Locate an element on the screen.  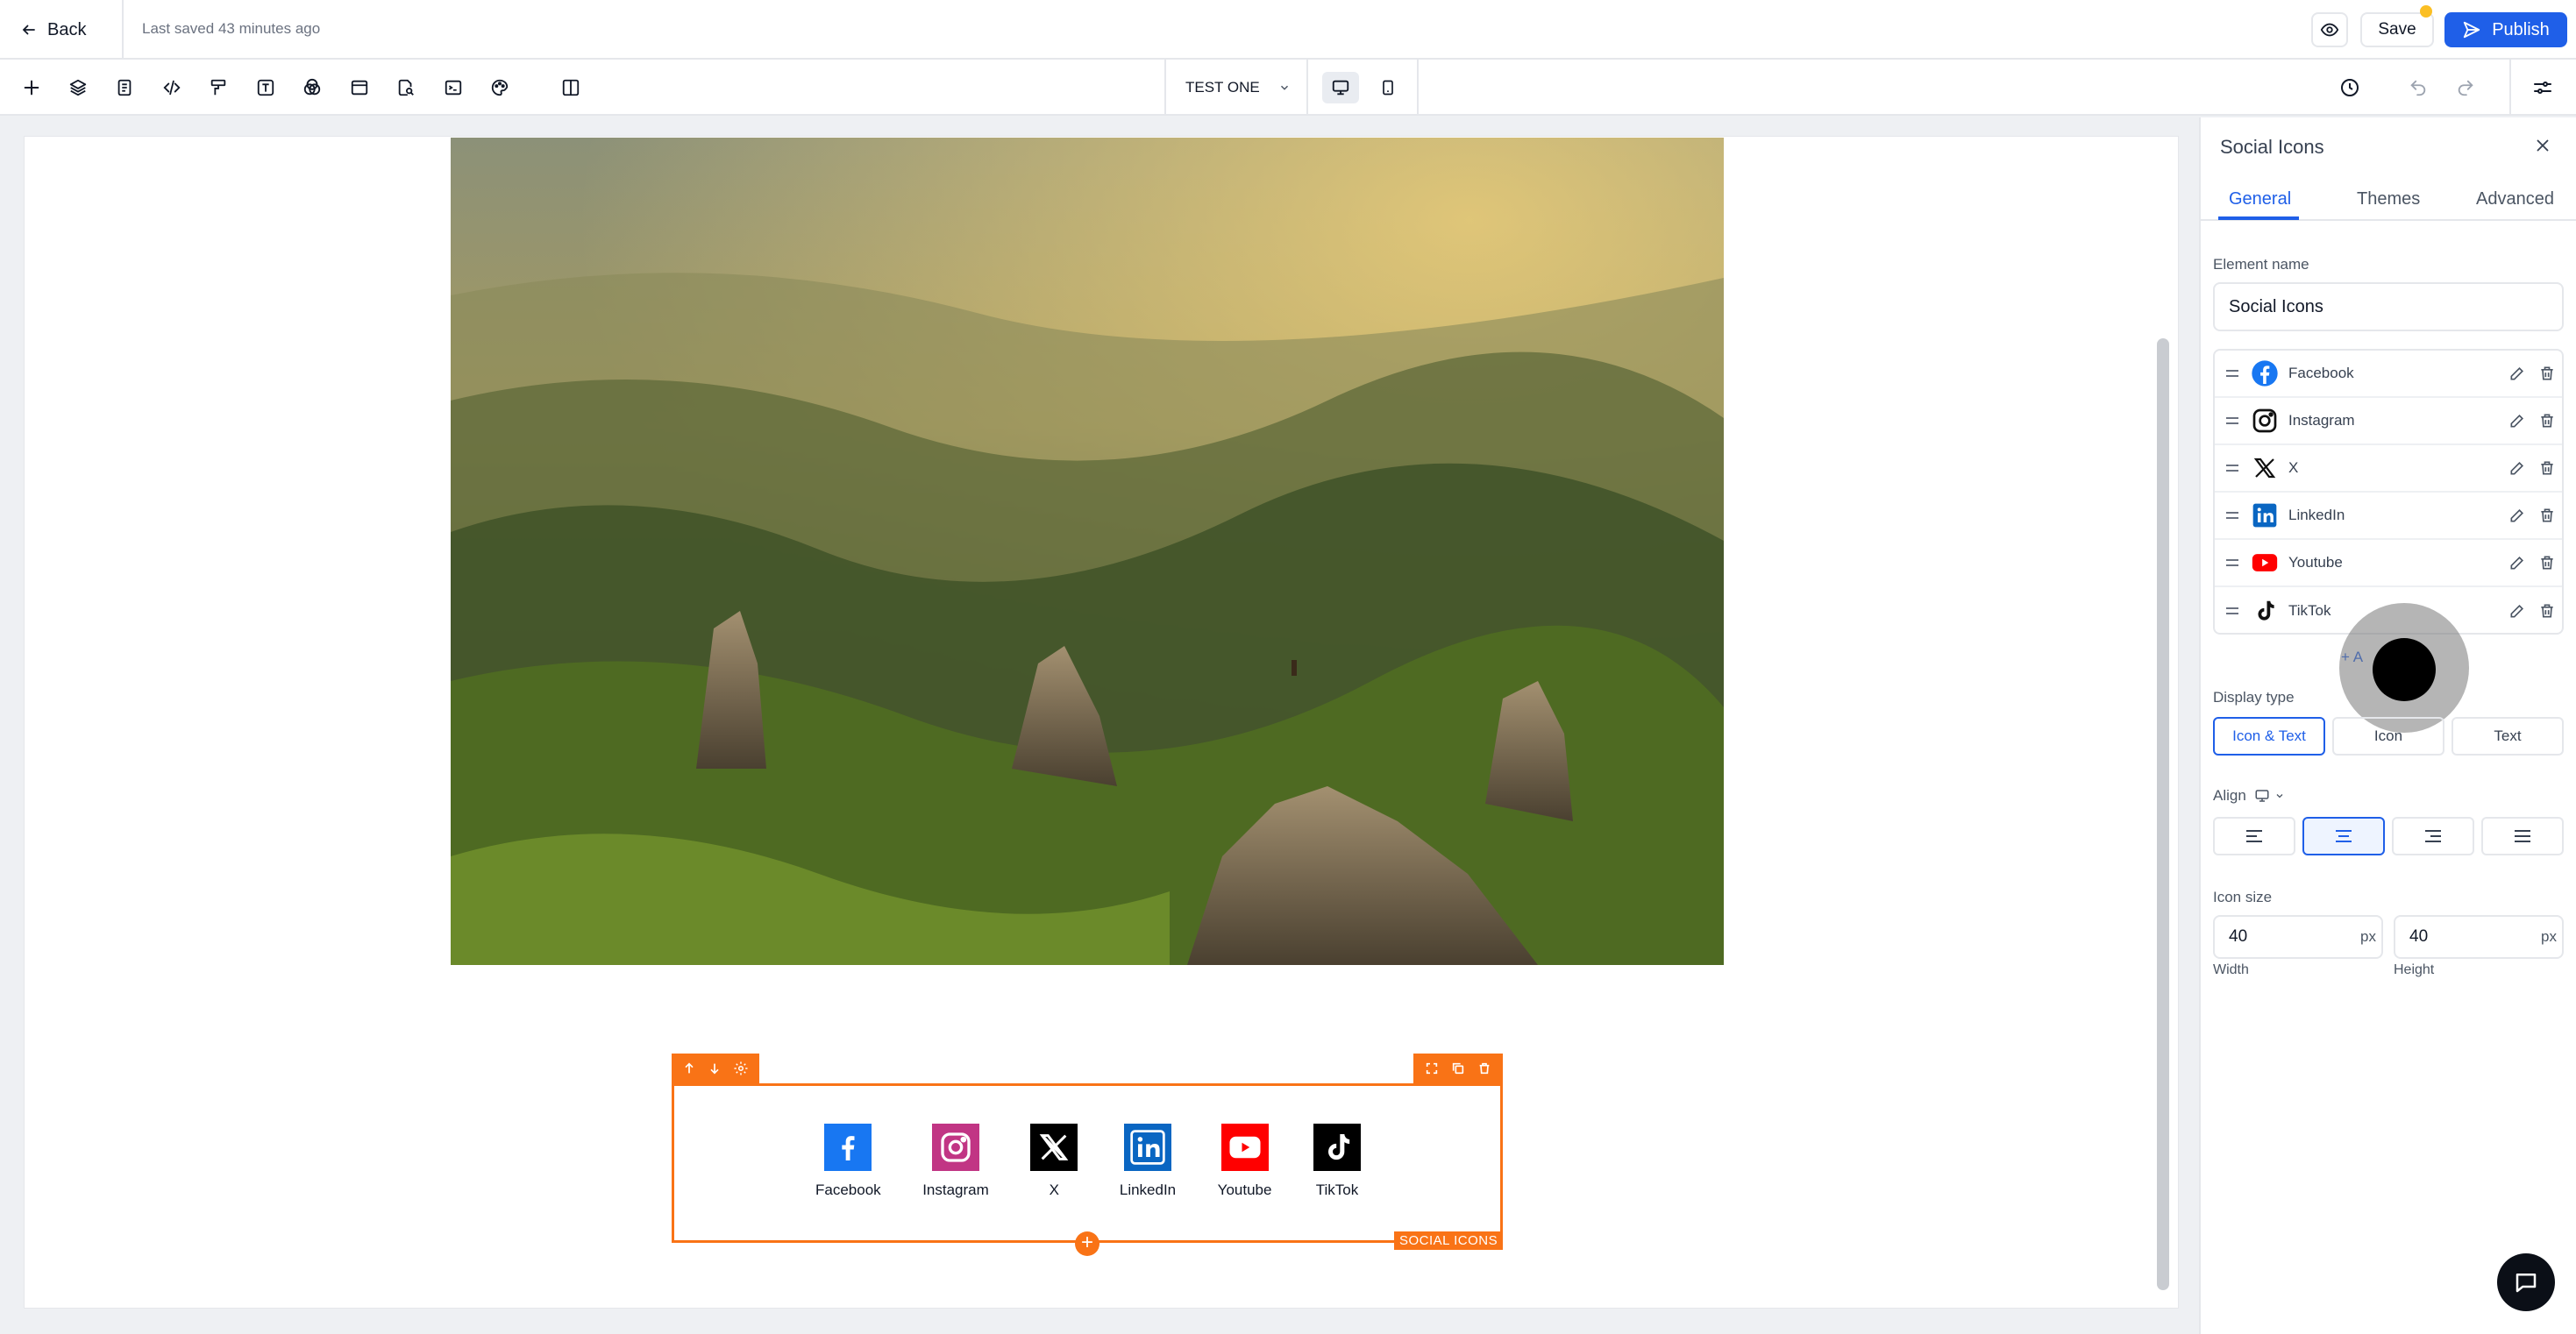
display-icon-option: Icon is located at coordinates (2388, 736).